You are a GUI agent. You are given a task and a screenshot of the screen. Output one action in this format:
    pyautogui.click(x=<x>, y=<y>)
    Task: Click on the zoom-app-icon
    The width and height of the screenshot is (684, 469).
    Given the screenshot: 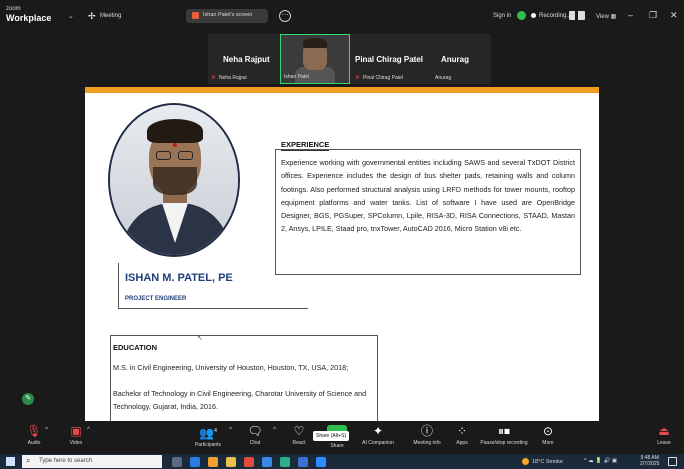 What is the action you would take?
    pyautogui.click(x=321, y=462)
    